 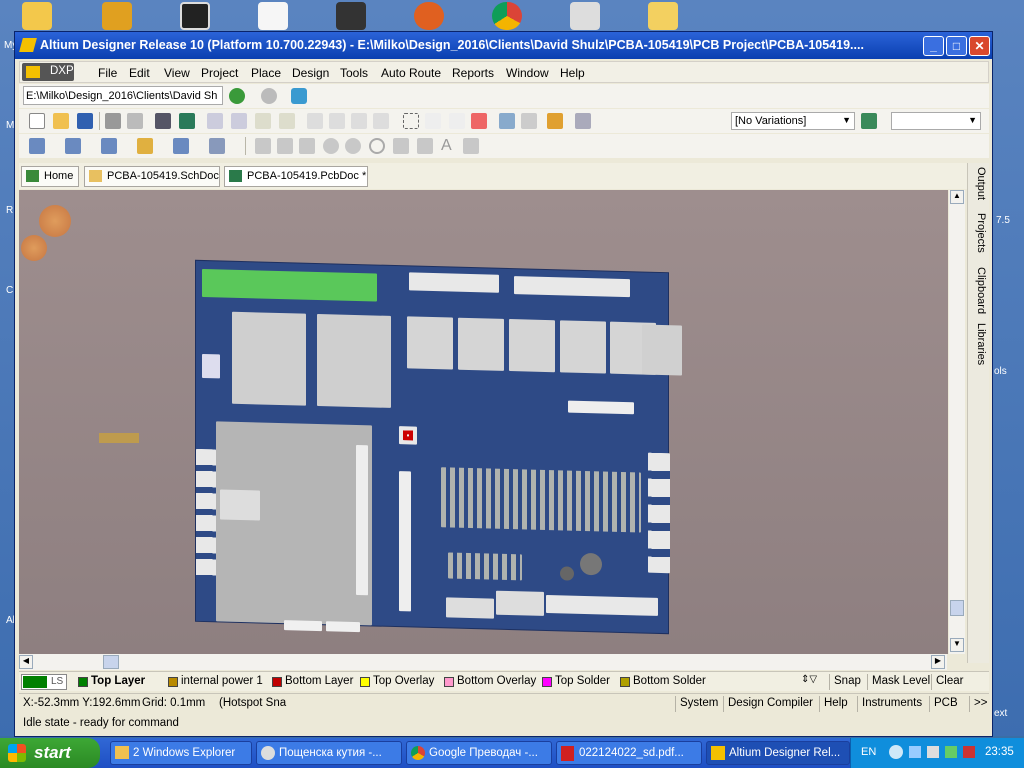 I want to click on filter-icon, so click(x=287, y=121).